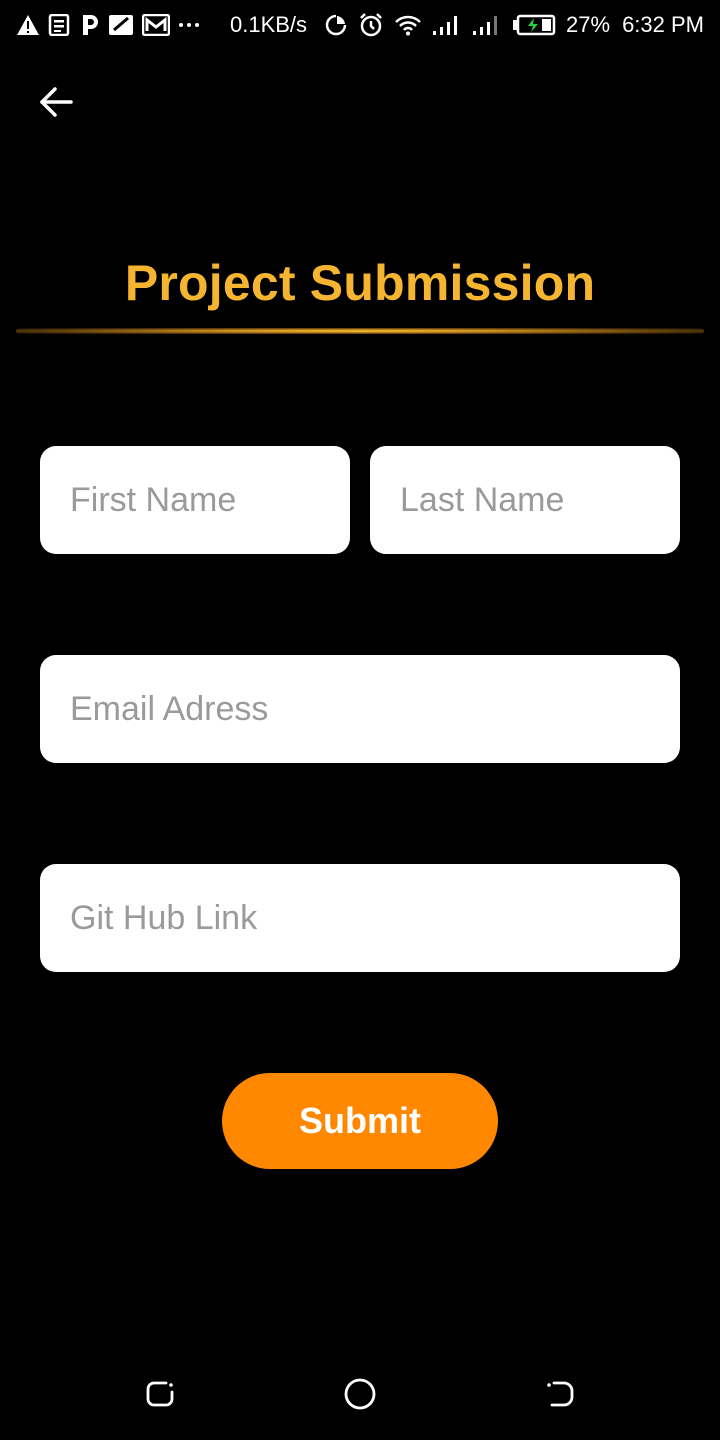 This screenshot has height=1440, width=720. I want to click on signal-2-icon, so click(487, 25).